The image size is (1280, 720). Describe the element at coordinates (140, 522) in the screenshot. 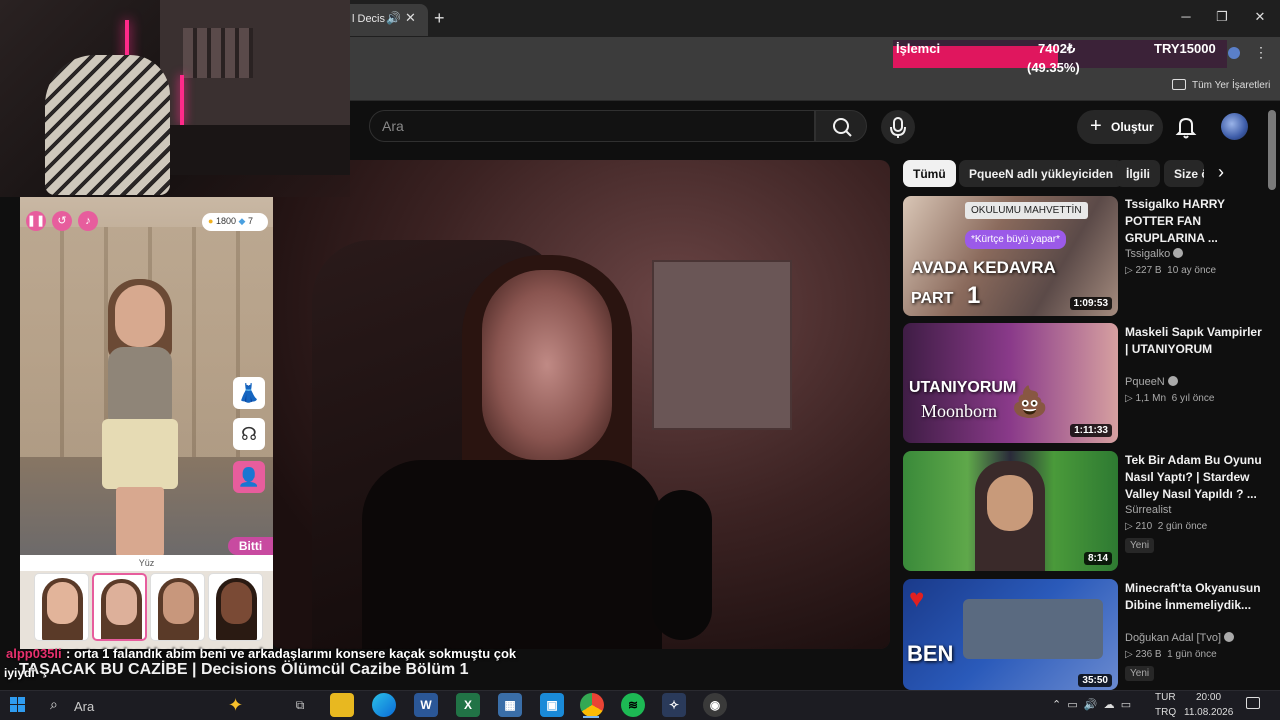

I see `game-avatar-legs` at that location.